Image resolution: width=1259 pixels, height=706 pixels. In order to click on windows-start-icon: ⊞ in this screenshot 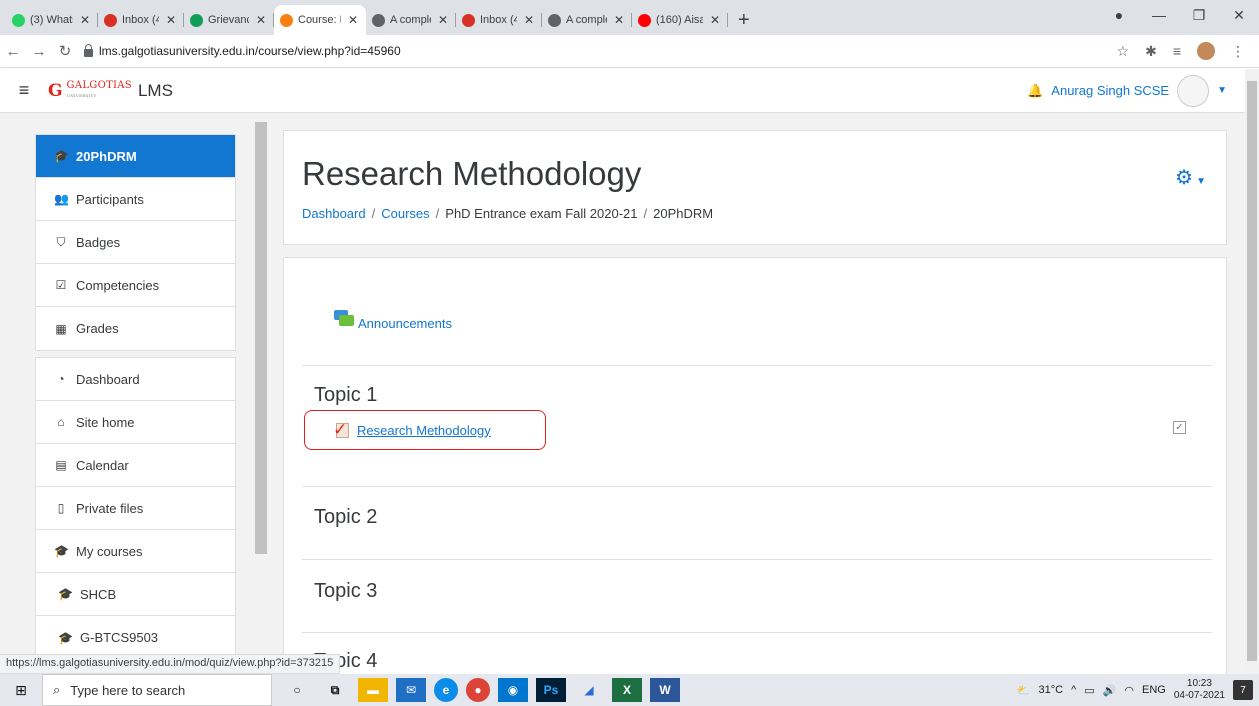, I will do `click(21, 690)`.